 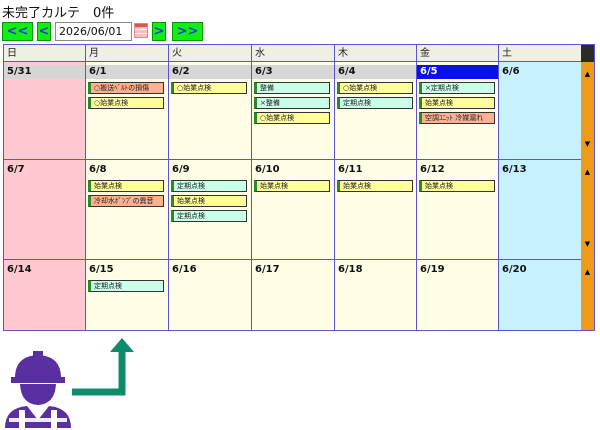 What do you see at coordinates (210, 295) in the screenshot?
I see `day-cell: 6/16` at bounding box center [210, 295].